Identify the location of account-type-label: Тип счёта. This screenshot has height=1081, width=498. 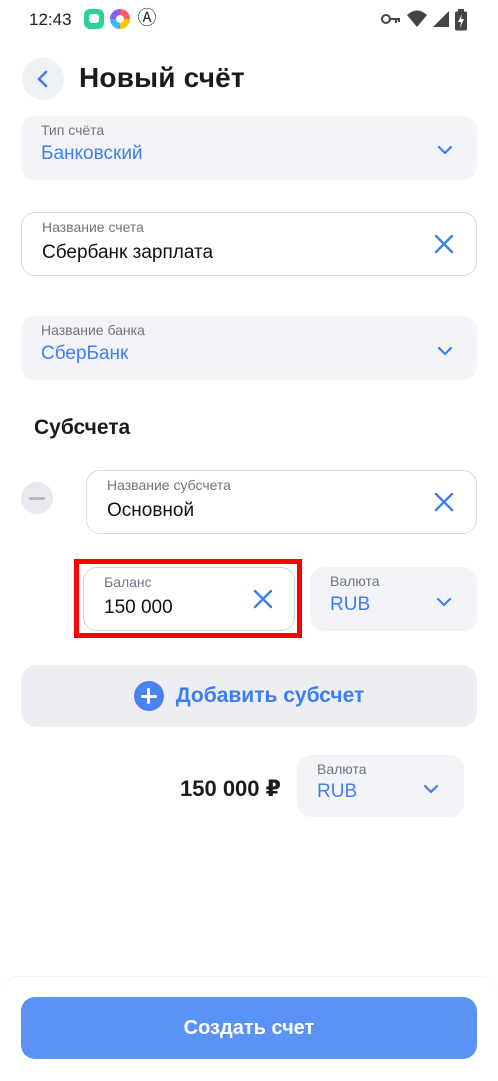
(73, 130).